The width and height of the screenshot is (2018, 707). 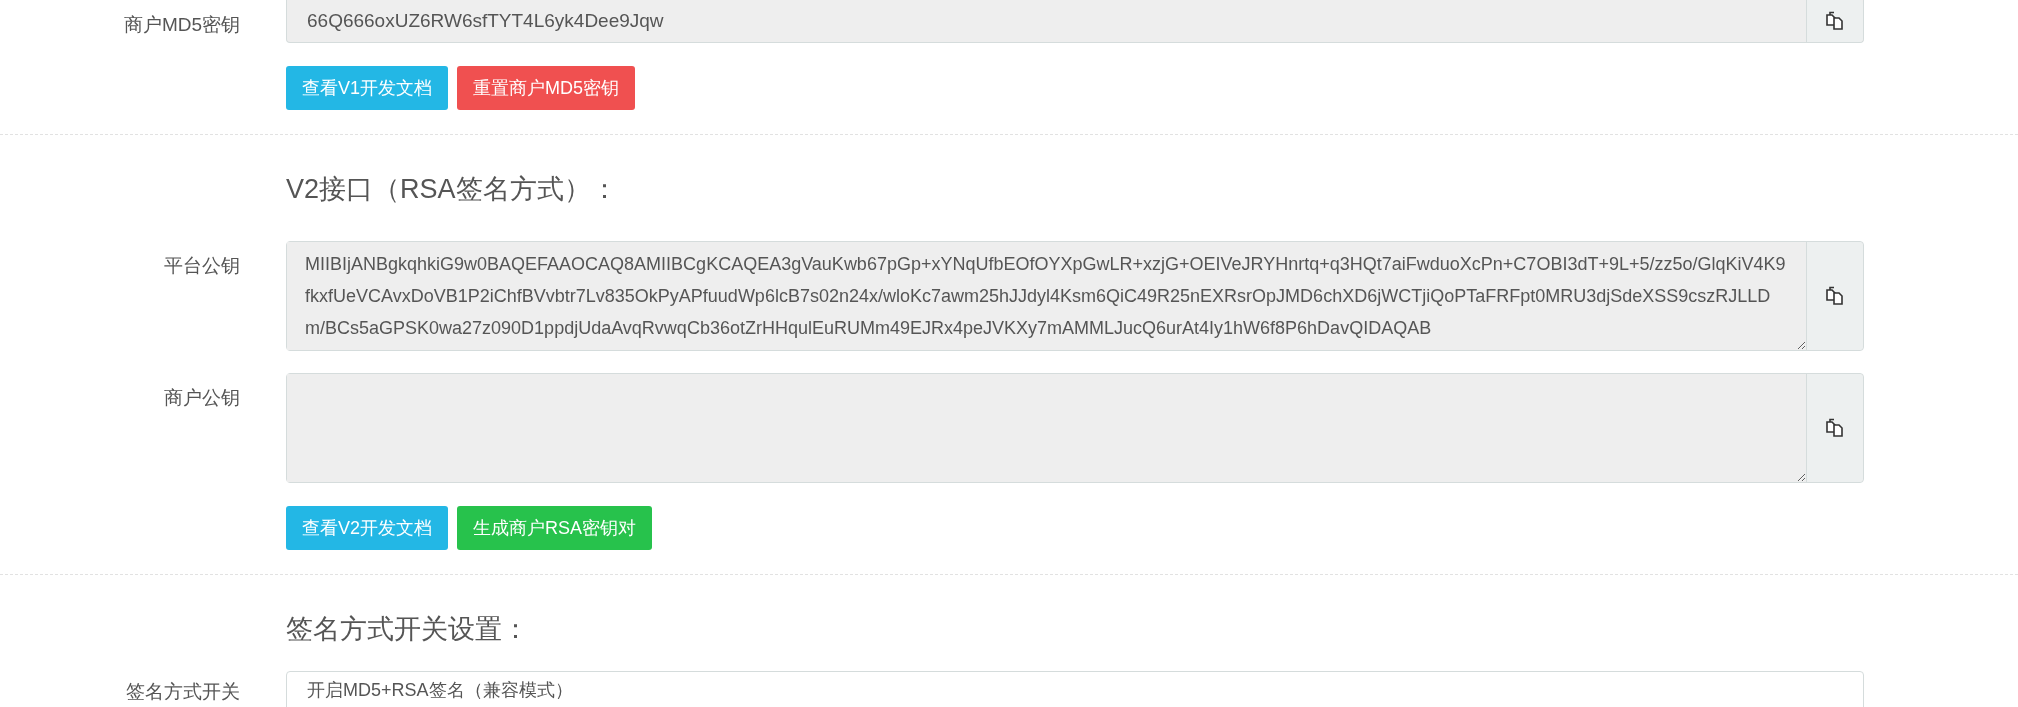 I want to click on section-heading: V2接口（RSA签名方式）：, so click(x=452, y=189).